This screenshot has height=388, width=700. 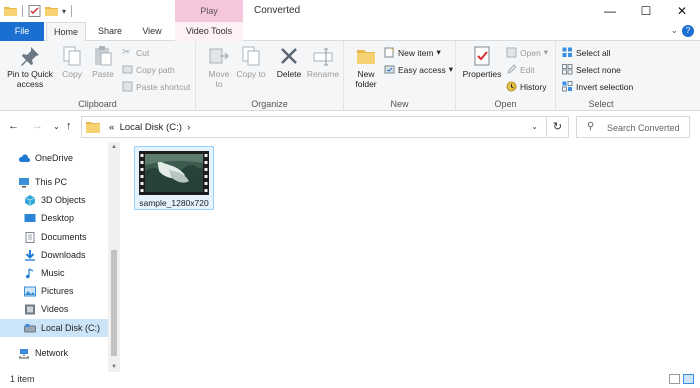 I want to click on breadcrumb: « Local Disk (C:) ›, so click(x=149, y=127).